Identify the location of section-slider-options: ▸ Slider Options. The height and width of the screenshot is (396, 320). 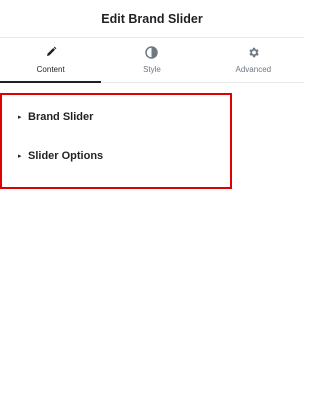
(116, 156).